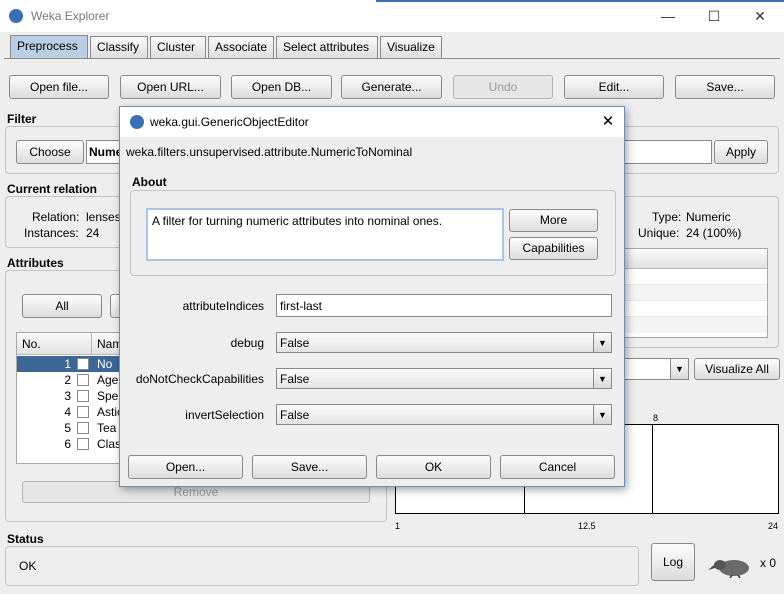 The image size is (784, 594). I want to click on window-top-accent, so click(580, 1).